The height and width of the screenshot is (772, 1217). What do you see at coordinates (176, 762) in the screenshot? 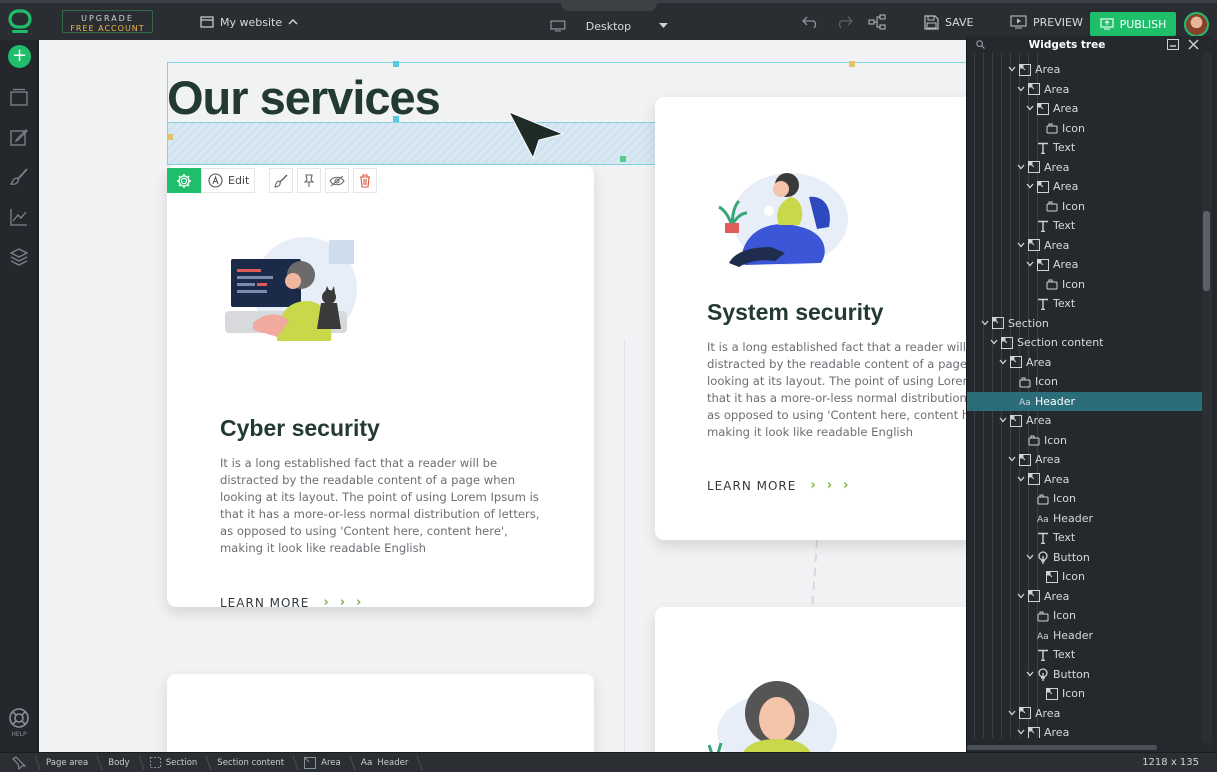
I see `breadcrumb-section: Section` at bounding box center [176, 762].